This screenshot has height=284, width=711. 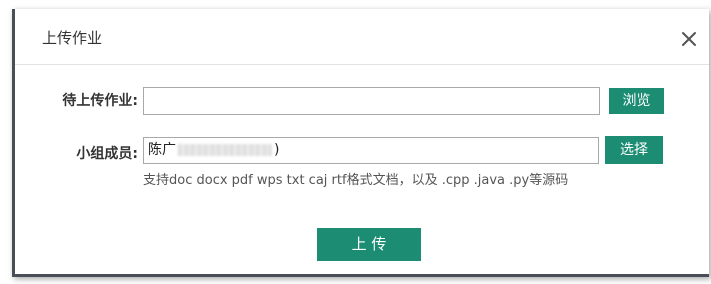 What do you see at coordinates (100, 101) in the screenshot?
I see `work-file-label: 待上传作业:` at bounding box center [100, 101].